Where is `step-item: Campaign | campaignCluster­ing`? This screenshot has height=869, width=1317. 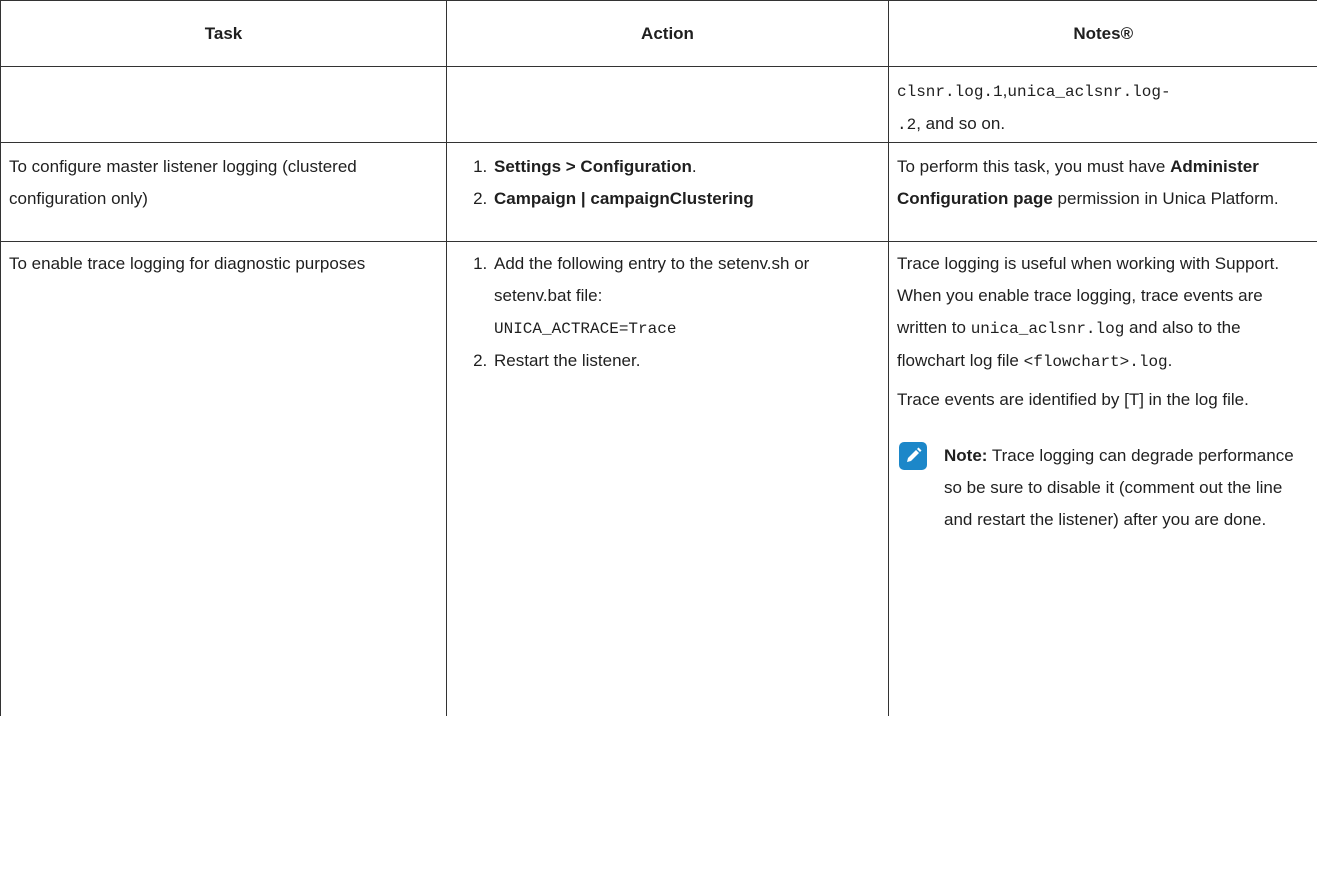 step-item: Campaign | campaignCluster­ing is located at coordinates (686, 199).